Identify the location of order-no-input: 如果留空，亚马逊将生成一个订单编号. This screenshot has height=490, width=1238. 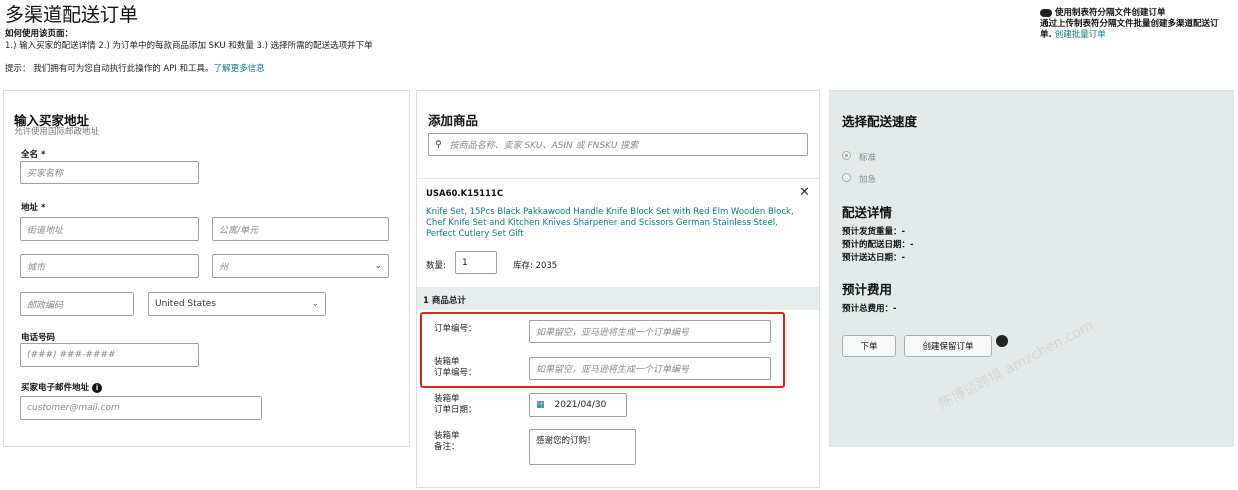
(650, 331).